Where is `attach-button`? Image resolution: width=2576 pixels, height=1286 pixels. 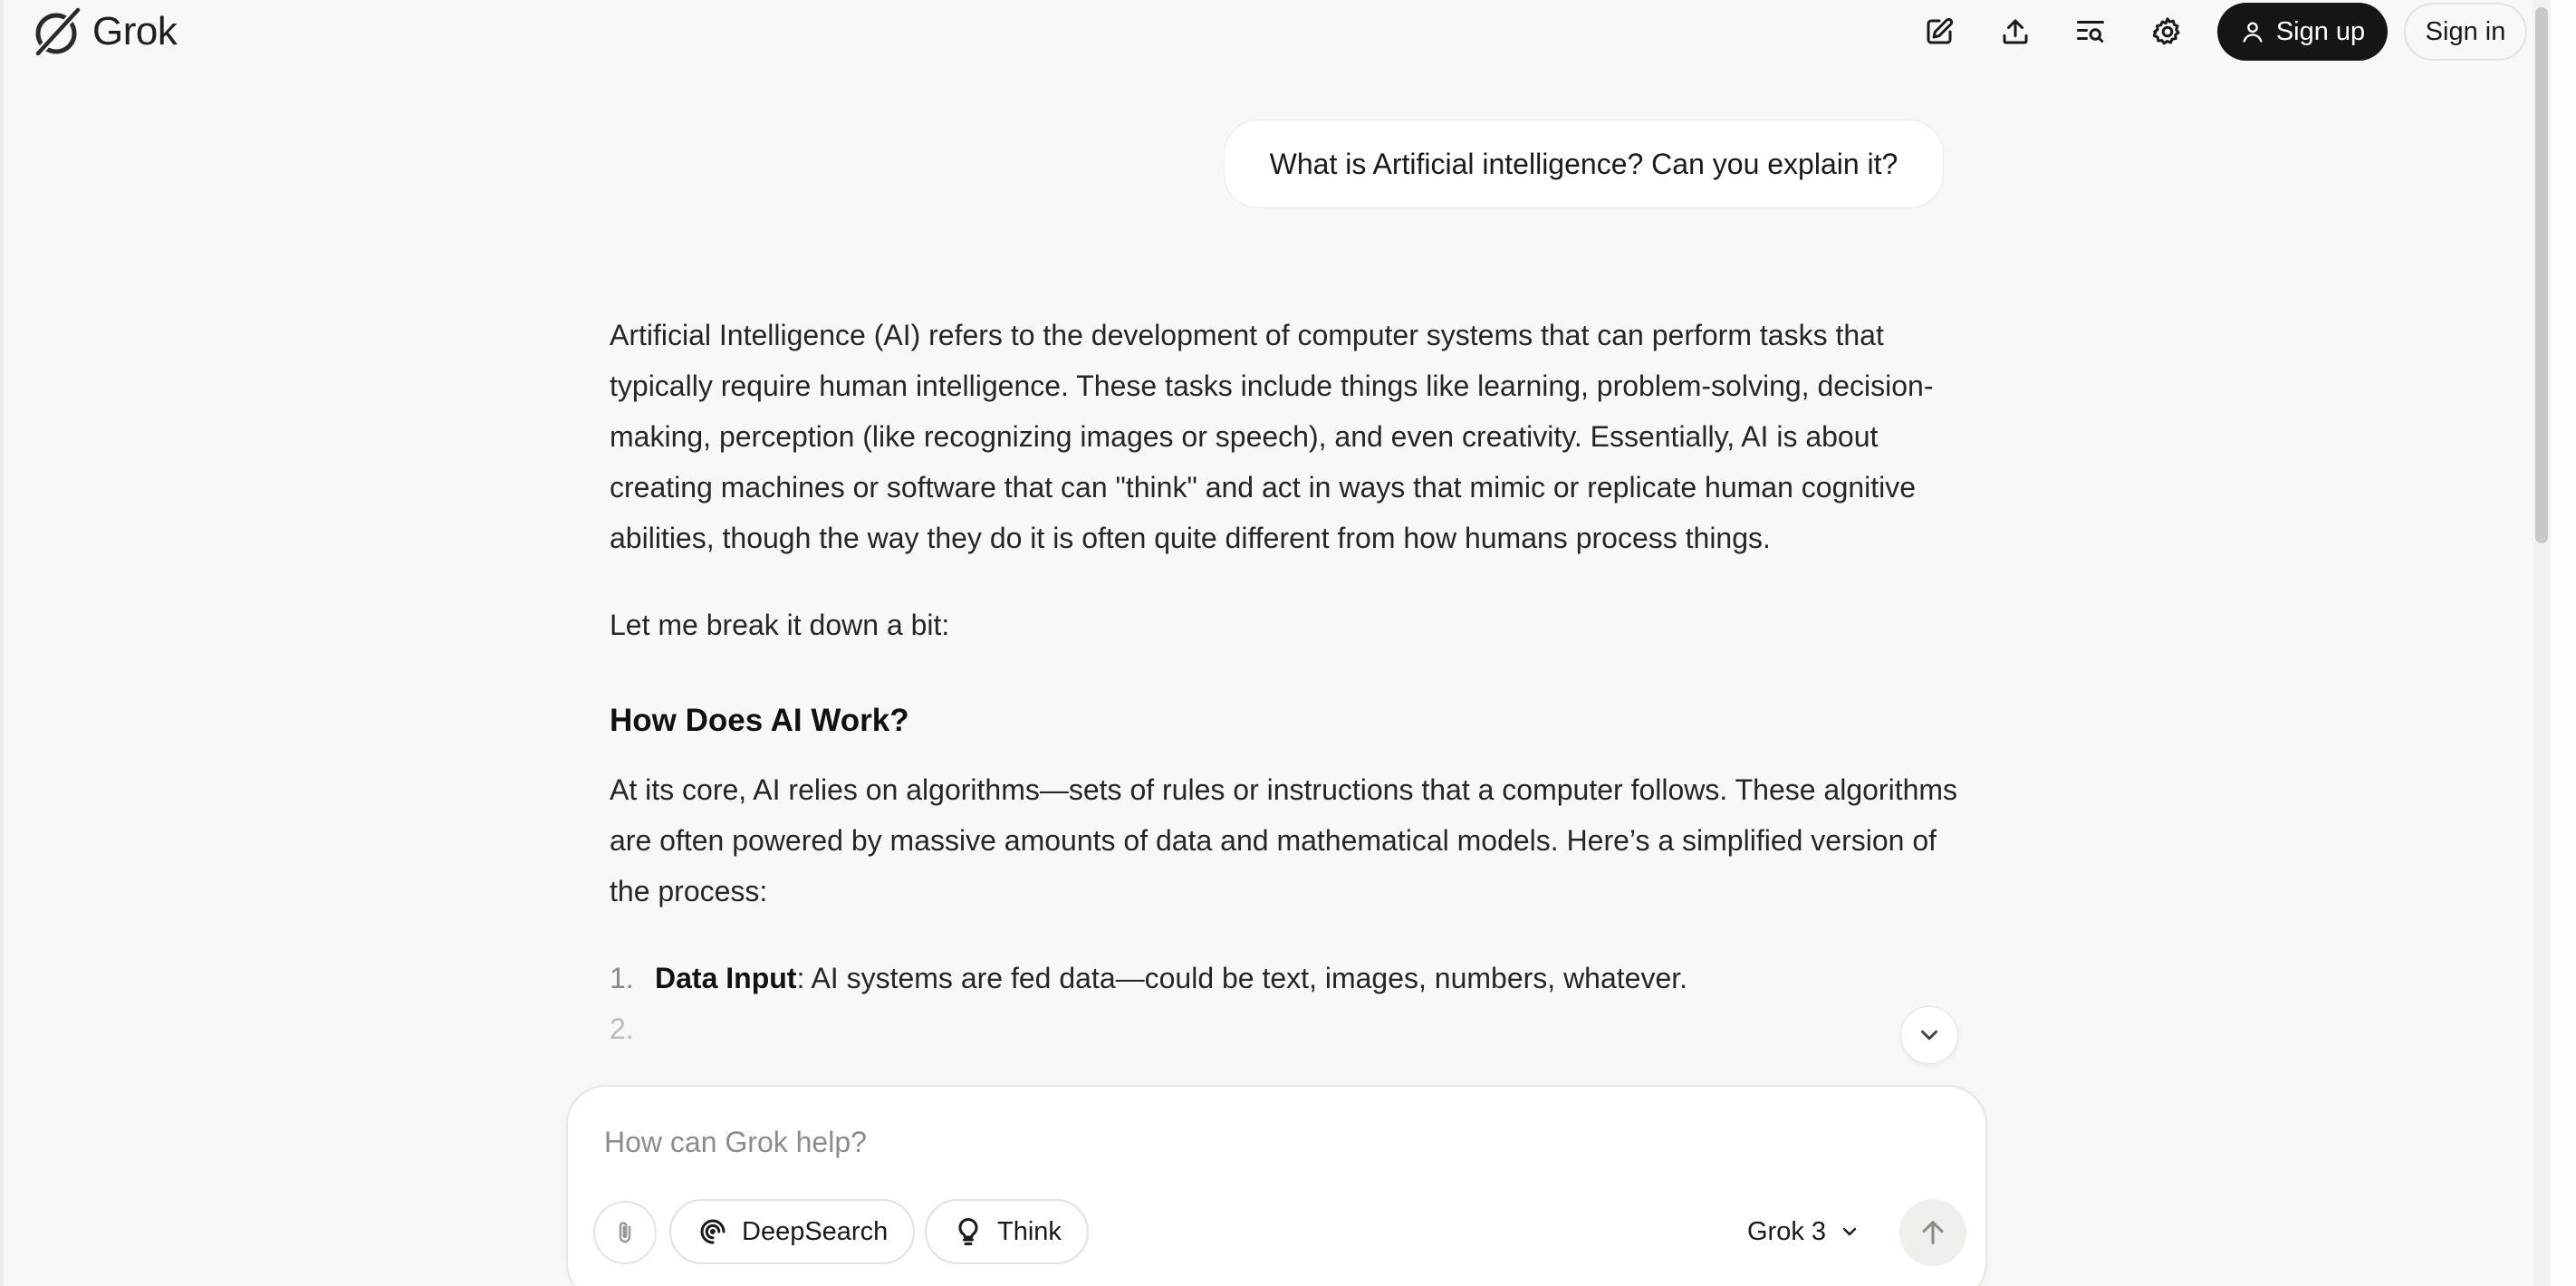 attach-button is located at coordinates (625, 1232).